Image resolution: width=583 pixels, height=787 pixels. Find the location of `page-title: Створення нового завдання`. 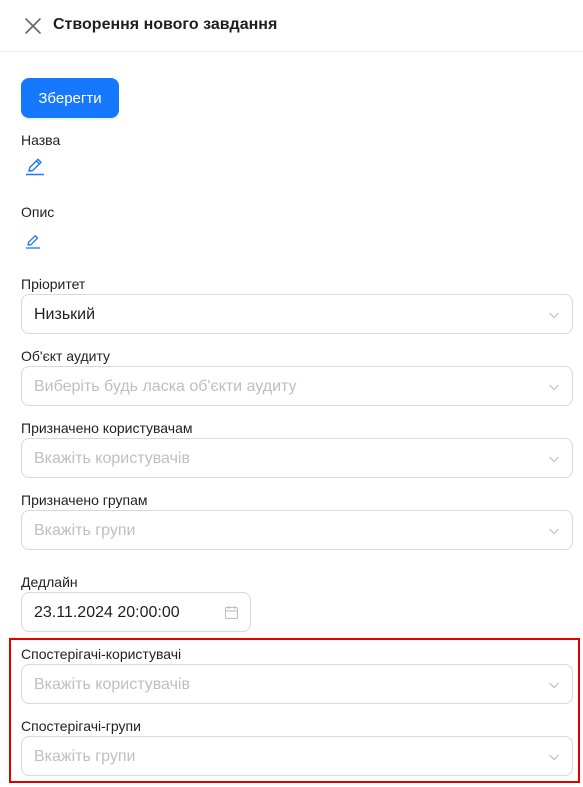

page-title: Створення нового завдання is located at coordinates (165, 24).